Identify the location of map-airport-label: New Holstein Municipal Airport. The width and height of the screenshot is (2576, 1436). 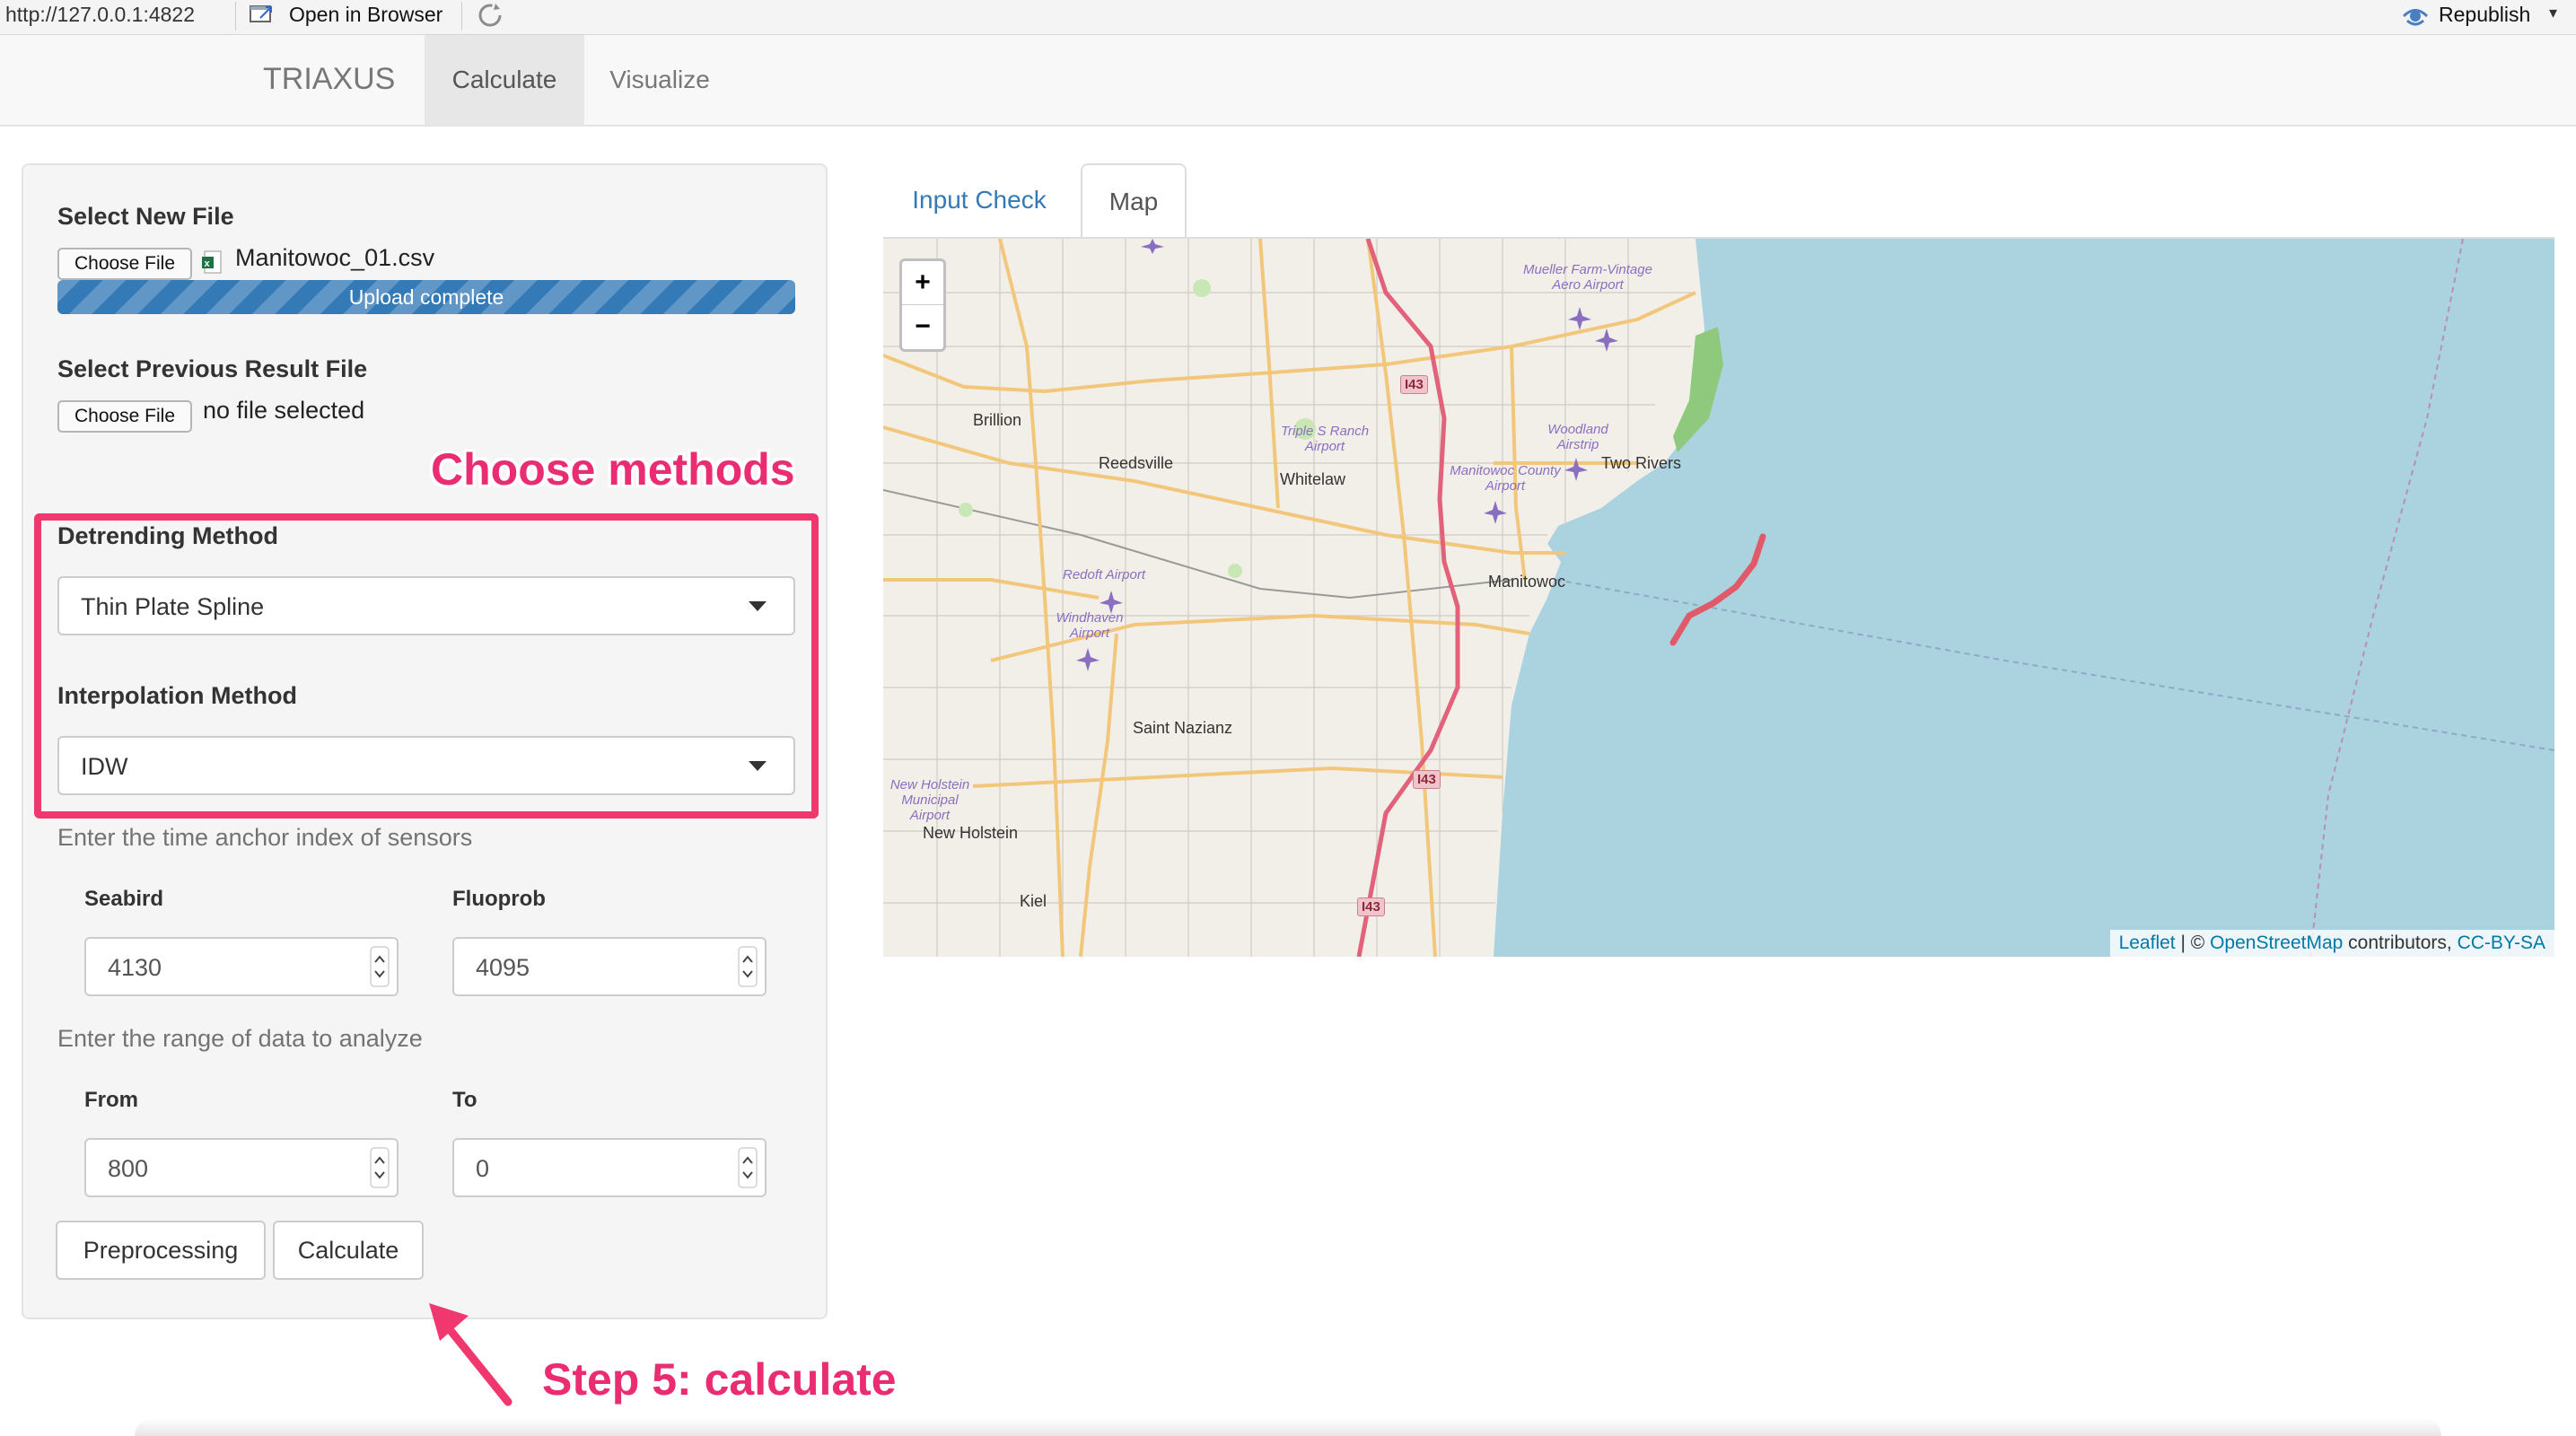
(929, 800).